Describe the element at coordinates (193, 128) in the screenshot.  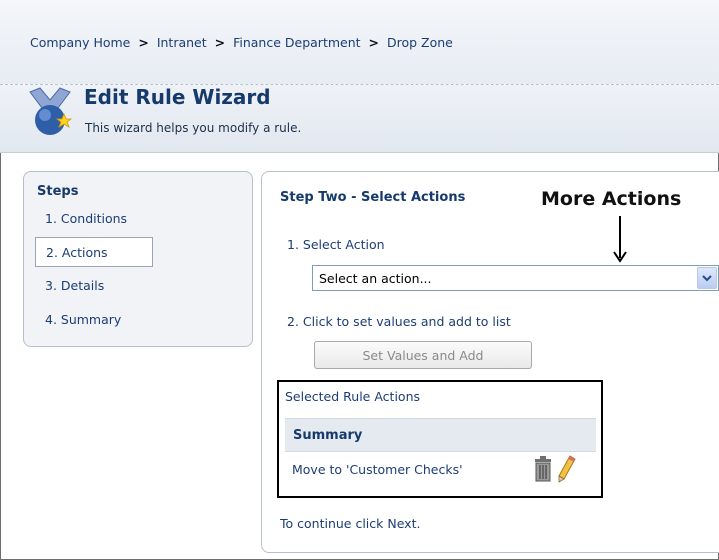
I see `page-subtitle: This wizard helps you modify a rule.` at that location.